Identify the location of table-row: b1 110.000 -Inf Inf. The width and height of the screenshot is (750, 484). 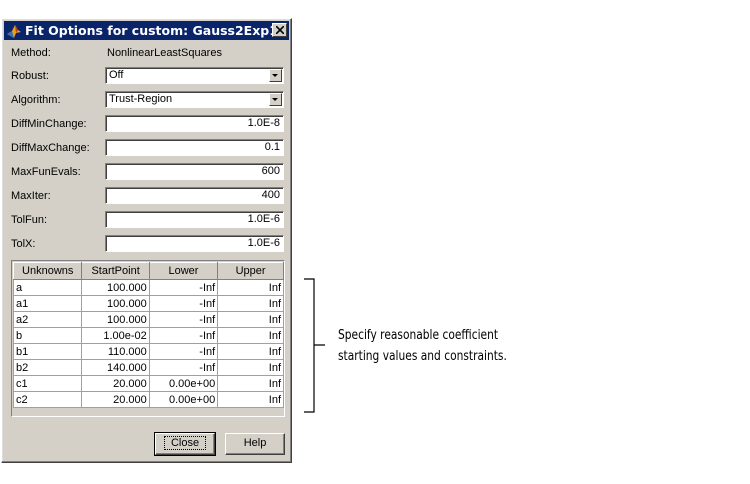
(148, 351).